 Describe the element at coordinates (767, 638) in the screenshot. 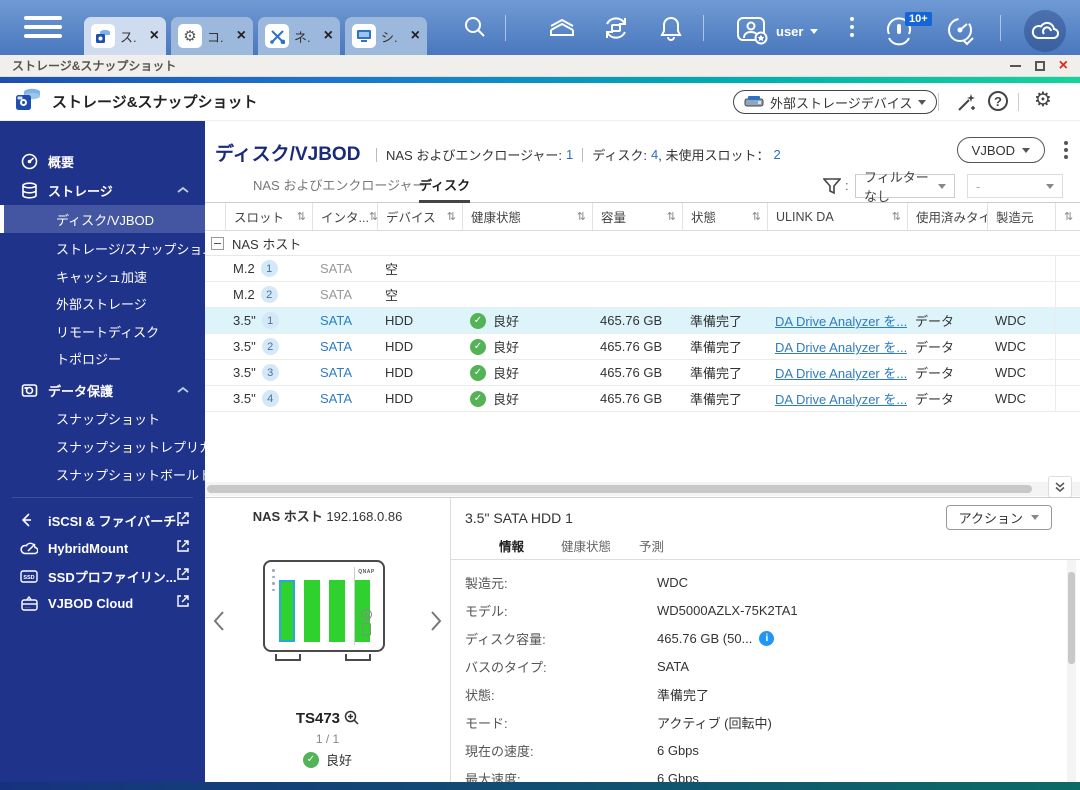

I see `info-icon` at that location.